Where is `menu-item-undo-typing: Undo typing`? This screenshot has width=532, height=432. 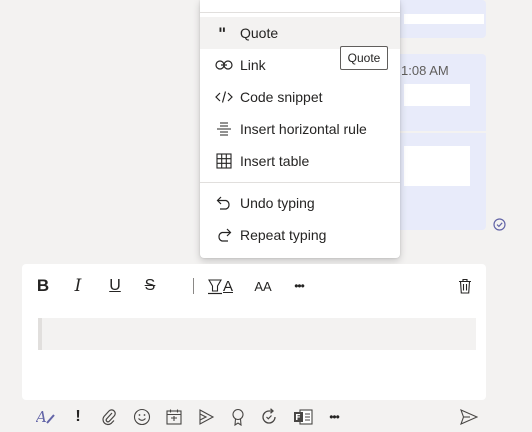
menu-item-undo-typing: Undo typing is located at coordinates (300, 203).